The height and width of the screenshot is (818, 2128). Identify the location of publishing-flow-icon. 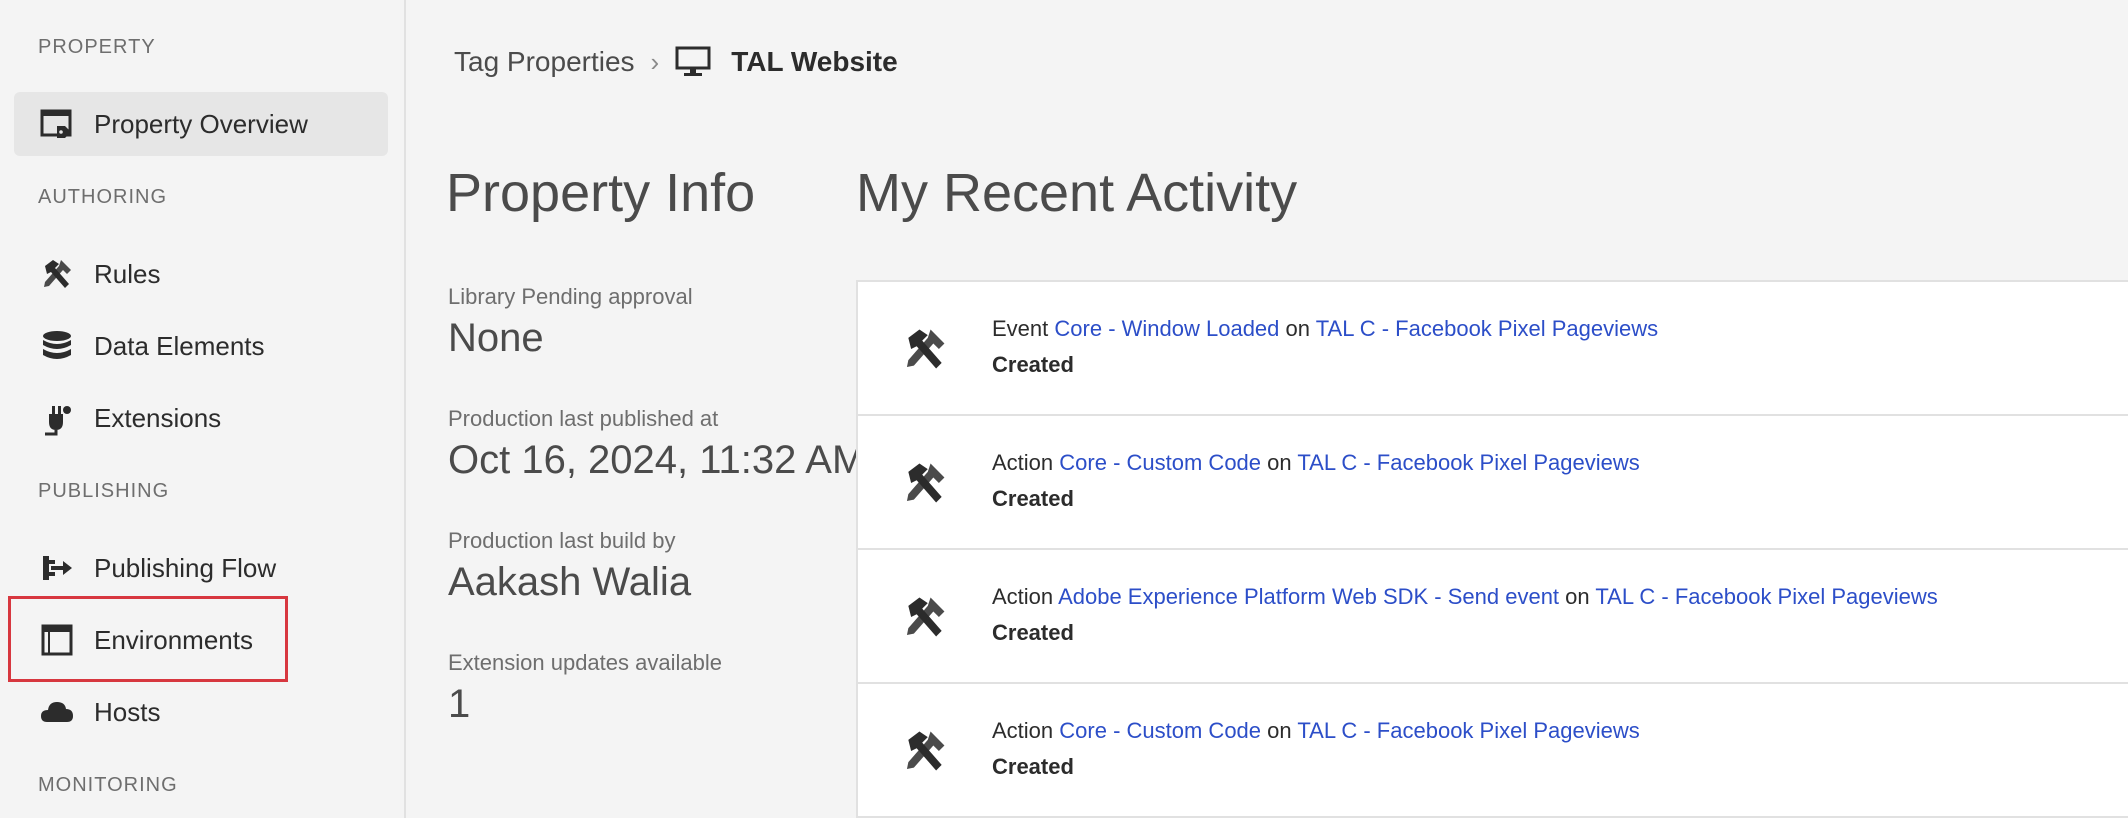
(57, 568).